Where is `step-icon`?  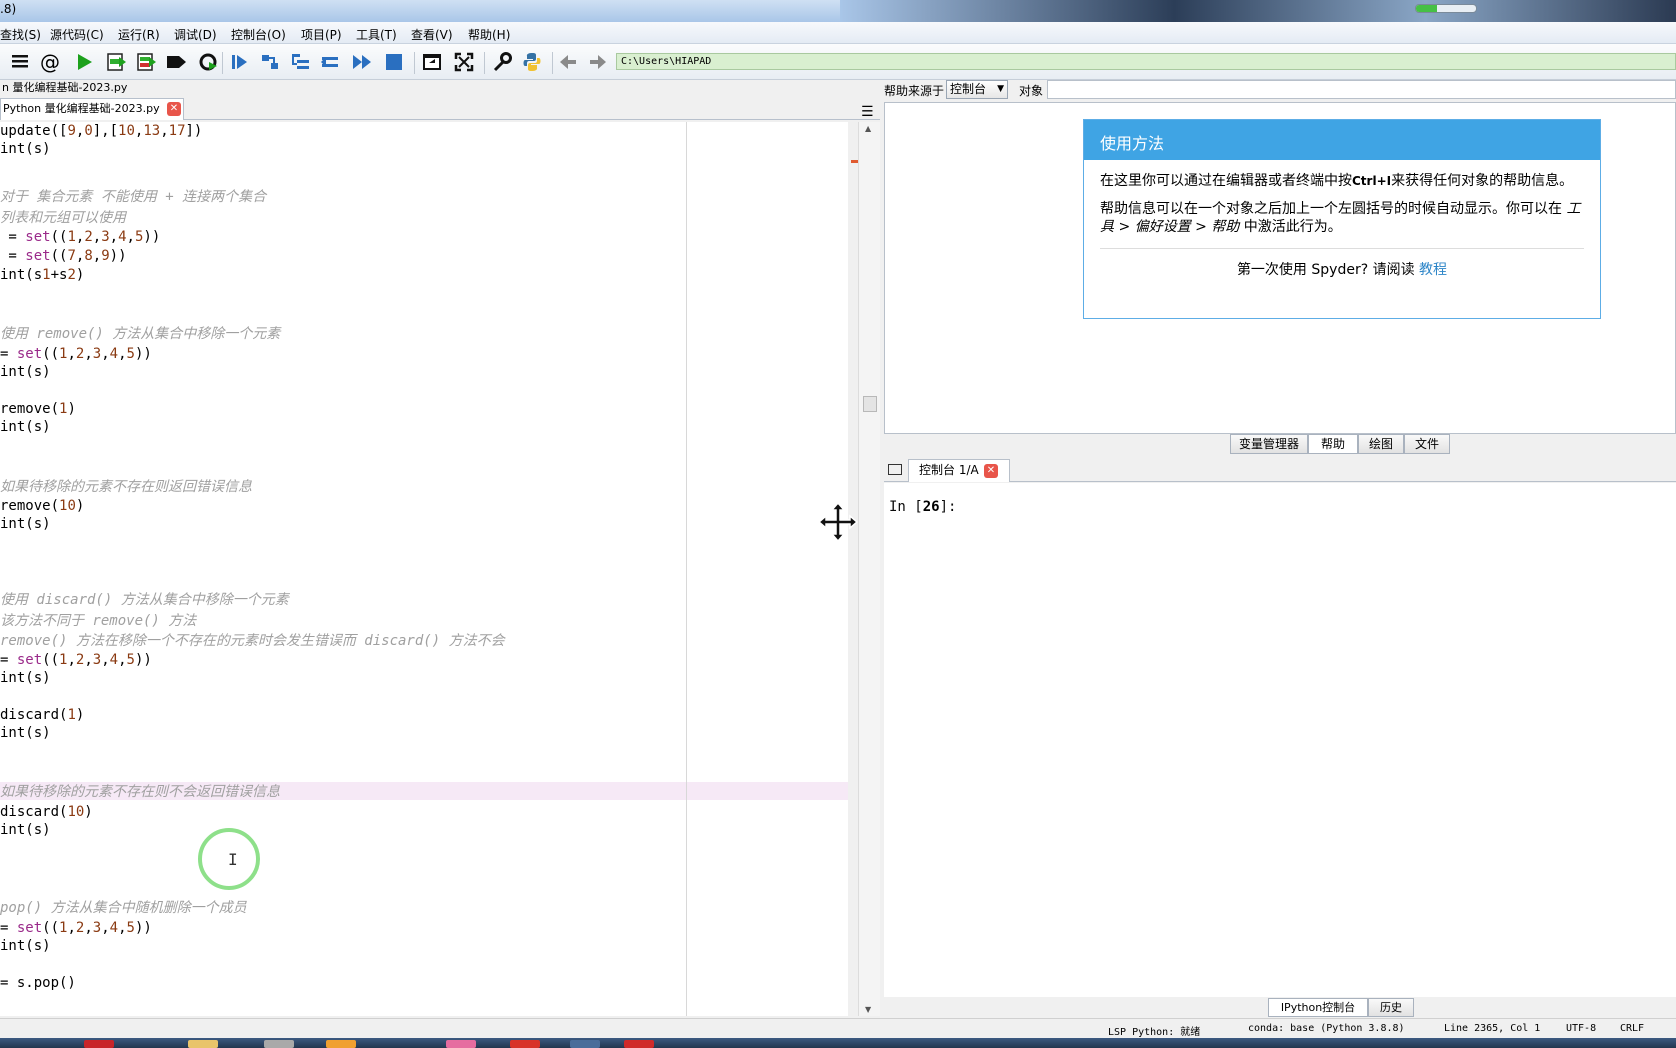
step-icon is located at coordinates (270, 62).